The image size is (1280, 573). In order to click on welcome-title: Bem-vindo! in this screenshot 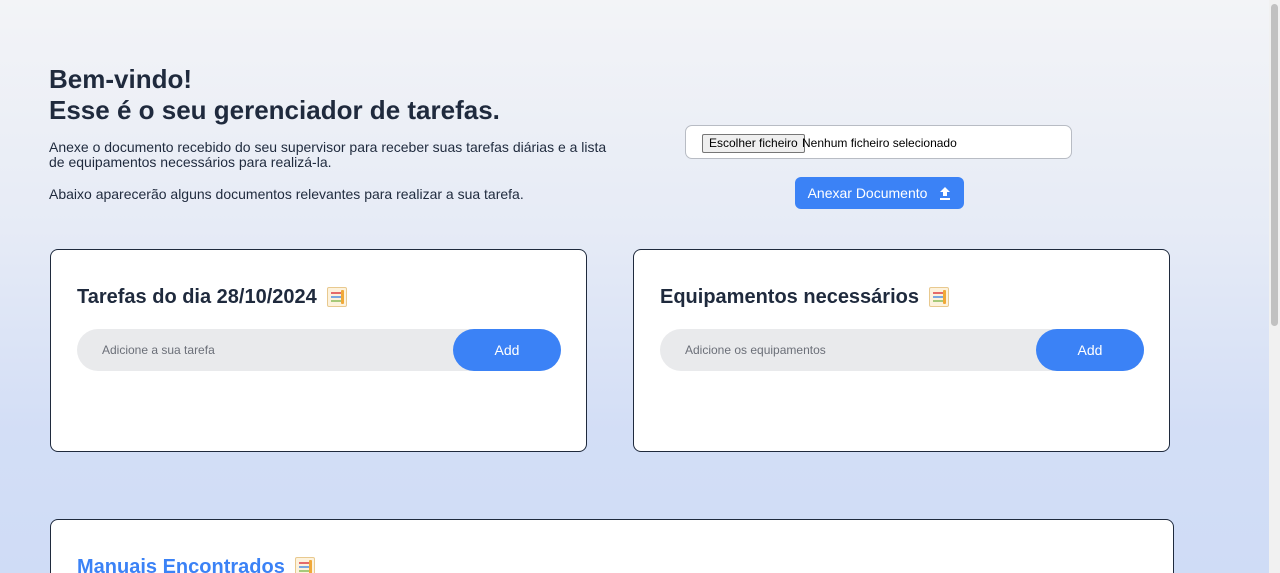, I will do `click(120, 79)`.